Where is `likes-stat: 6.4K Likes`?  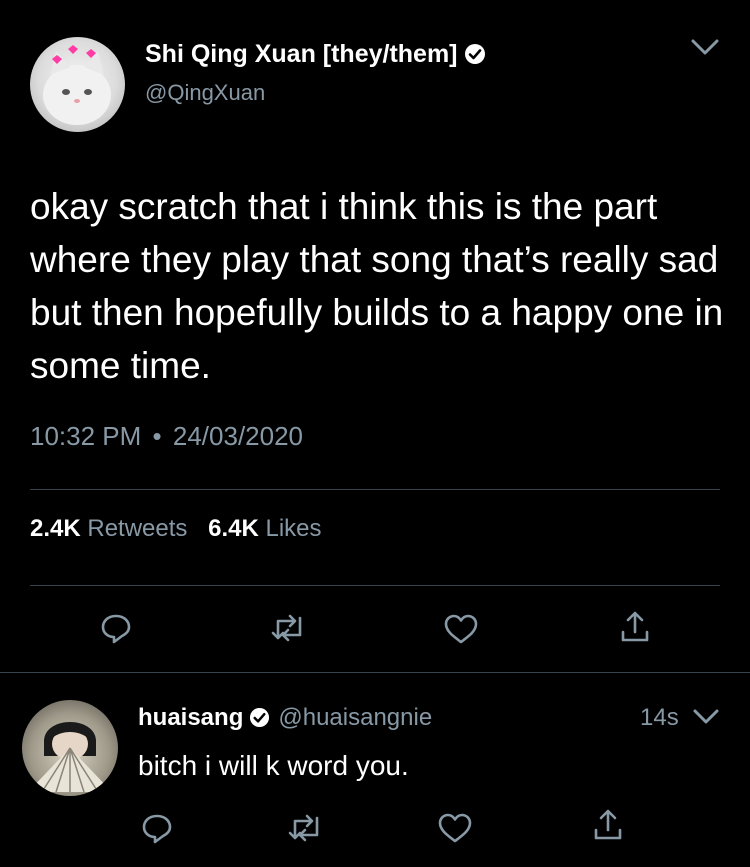
likes-stat: 6.4K Likes is located at coordinates (264, 528).